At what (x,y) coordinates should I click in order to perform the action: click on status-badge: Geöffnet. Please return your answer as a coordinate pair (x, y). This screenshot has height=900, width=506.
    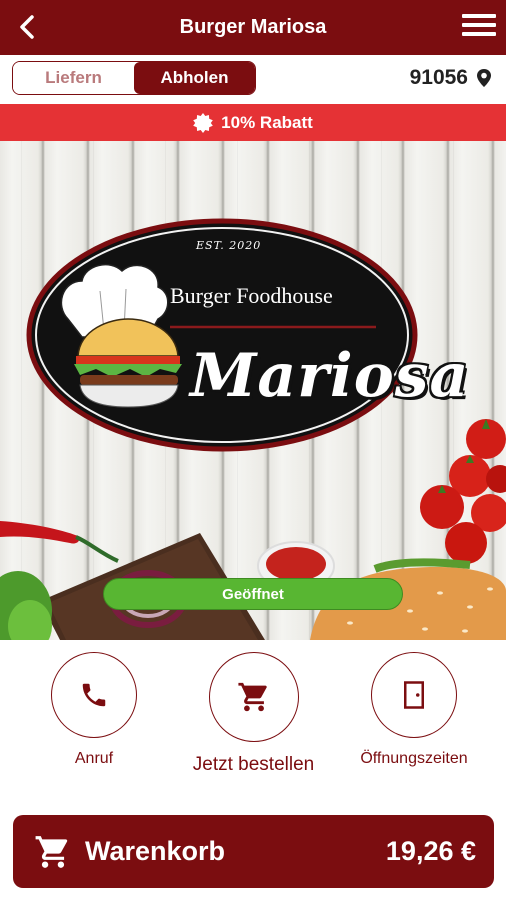
    Looking at the image, I should click on (253, 594).